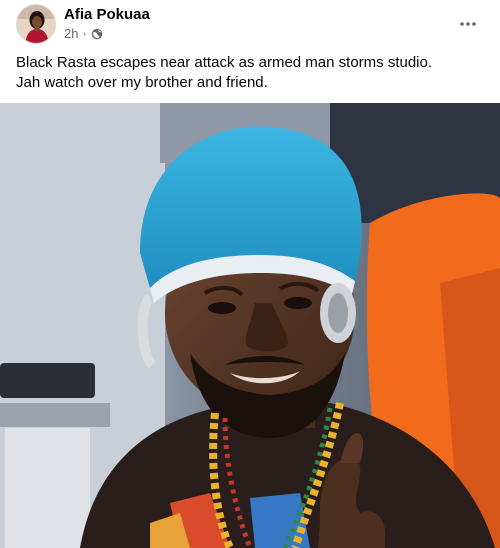  I want to click on globe-icon, so click(97, 34).